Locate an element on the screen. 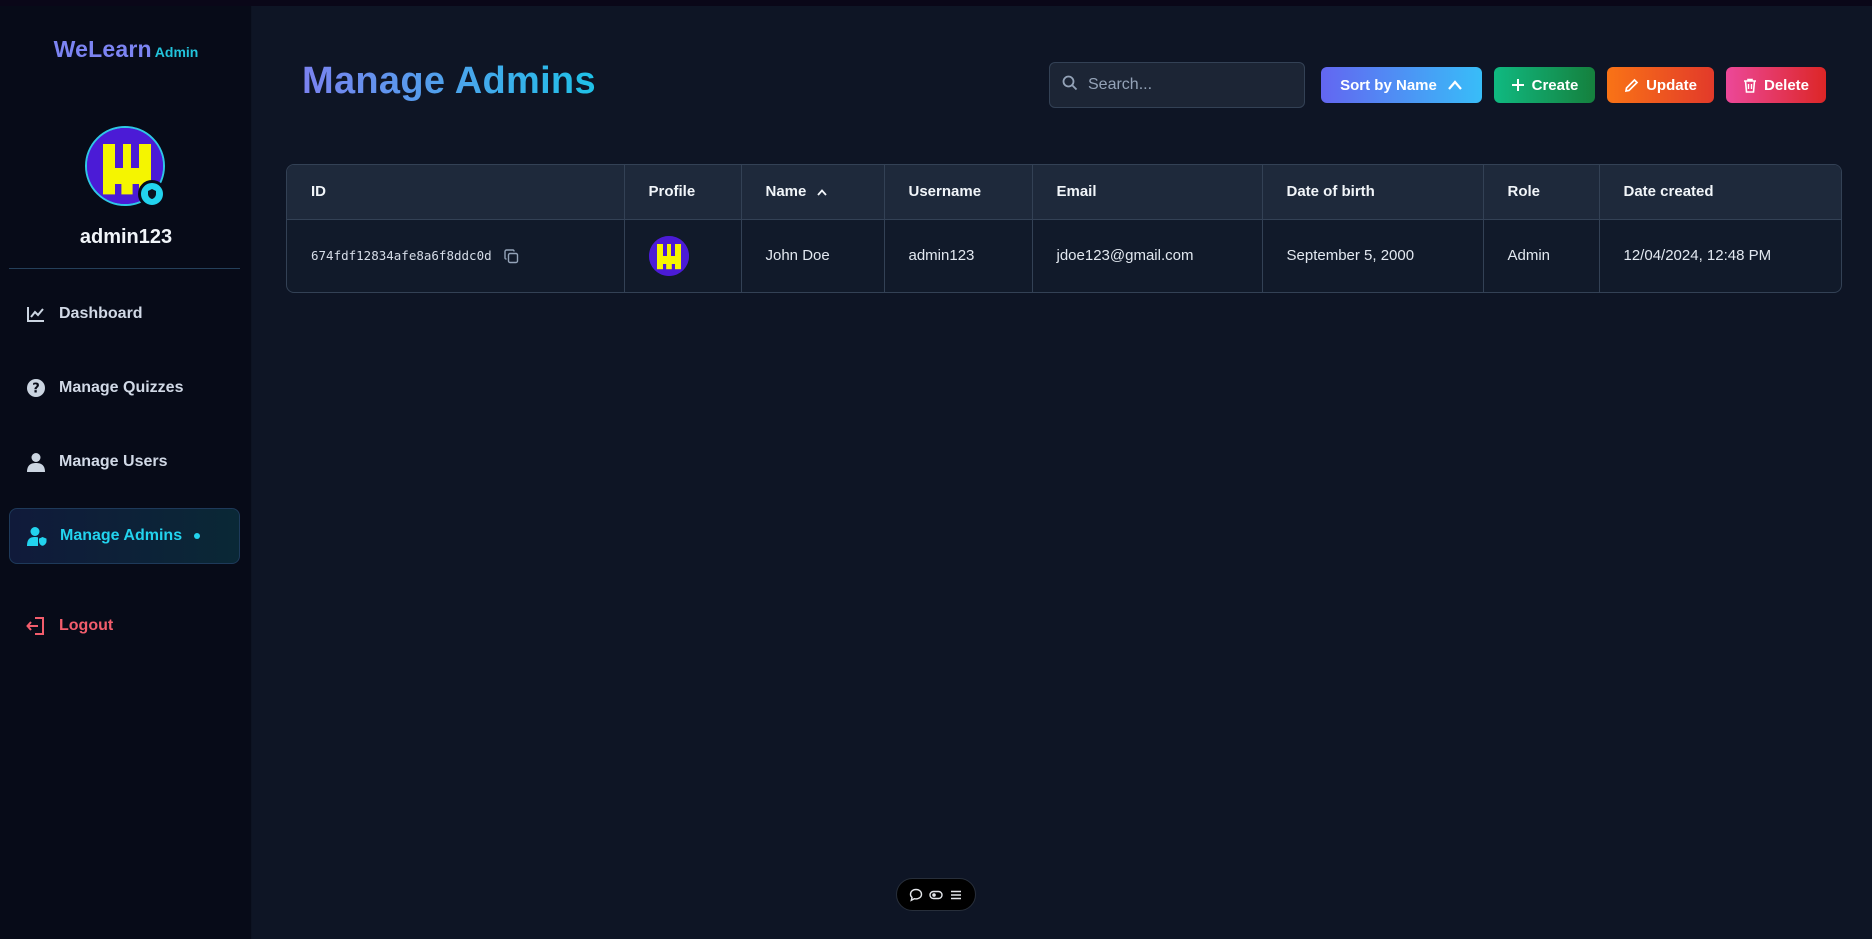  cell-name: John Doe is located at coordinates (813, 255).